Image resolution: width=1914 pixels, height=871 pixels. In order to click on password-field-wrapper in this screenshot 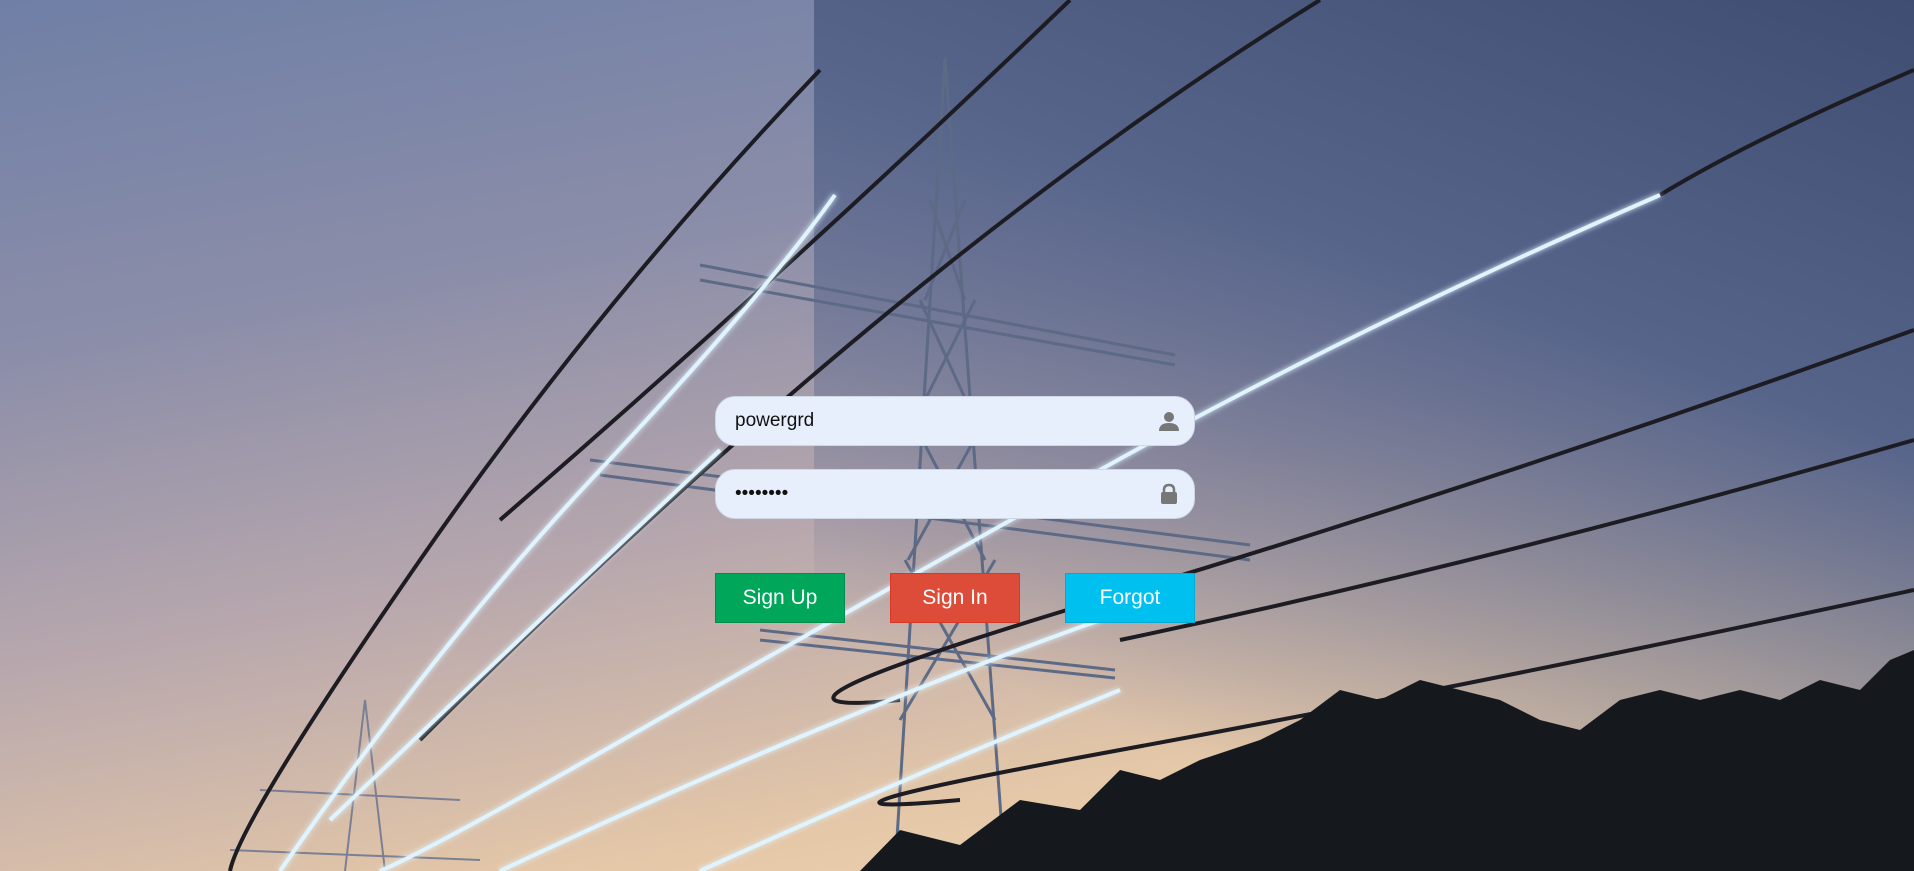, I will do `click(955, 494)`.